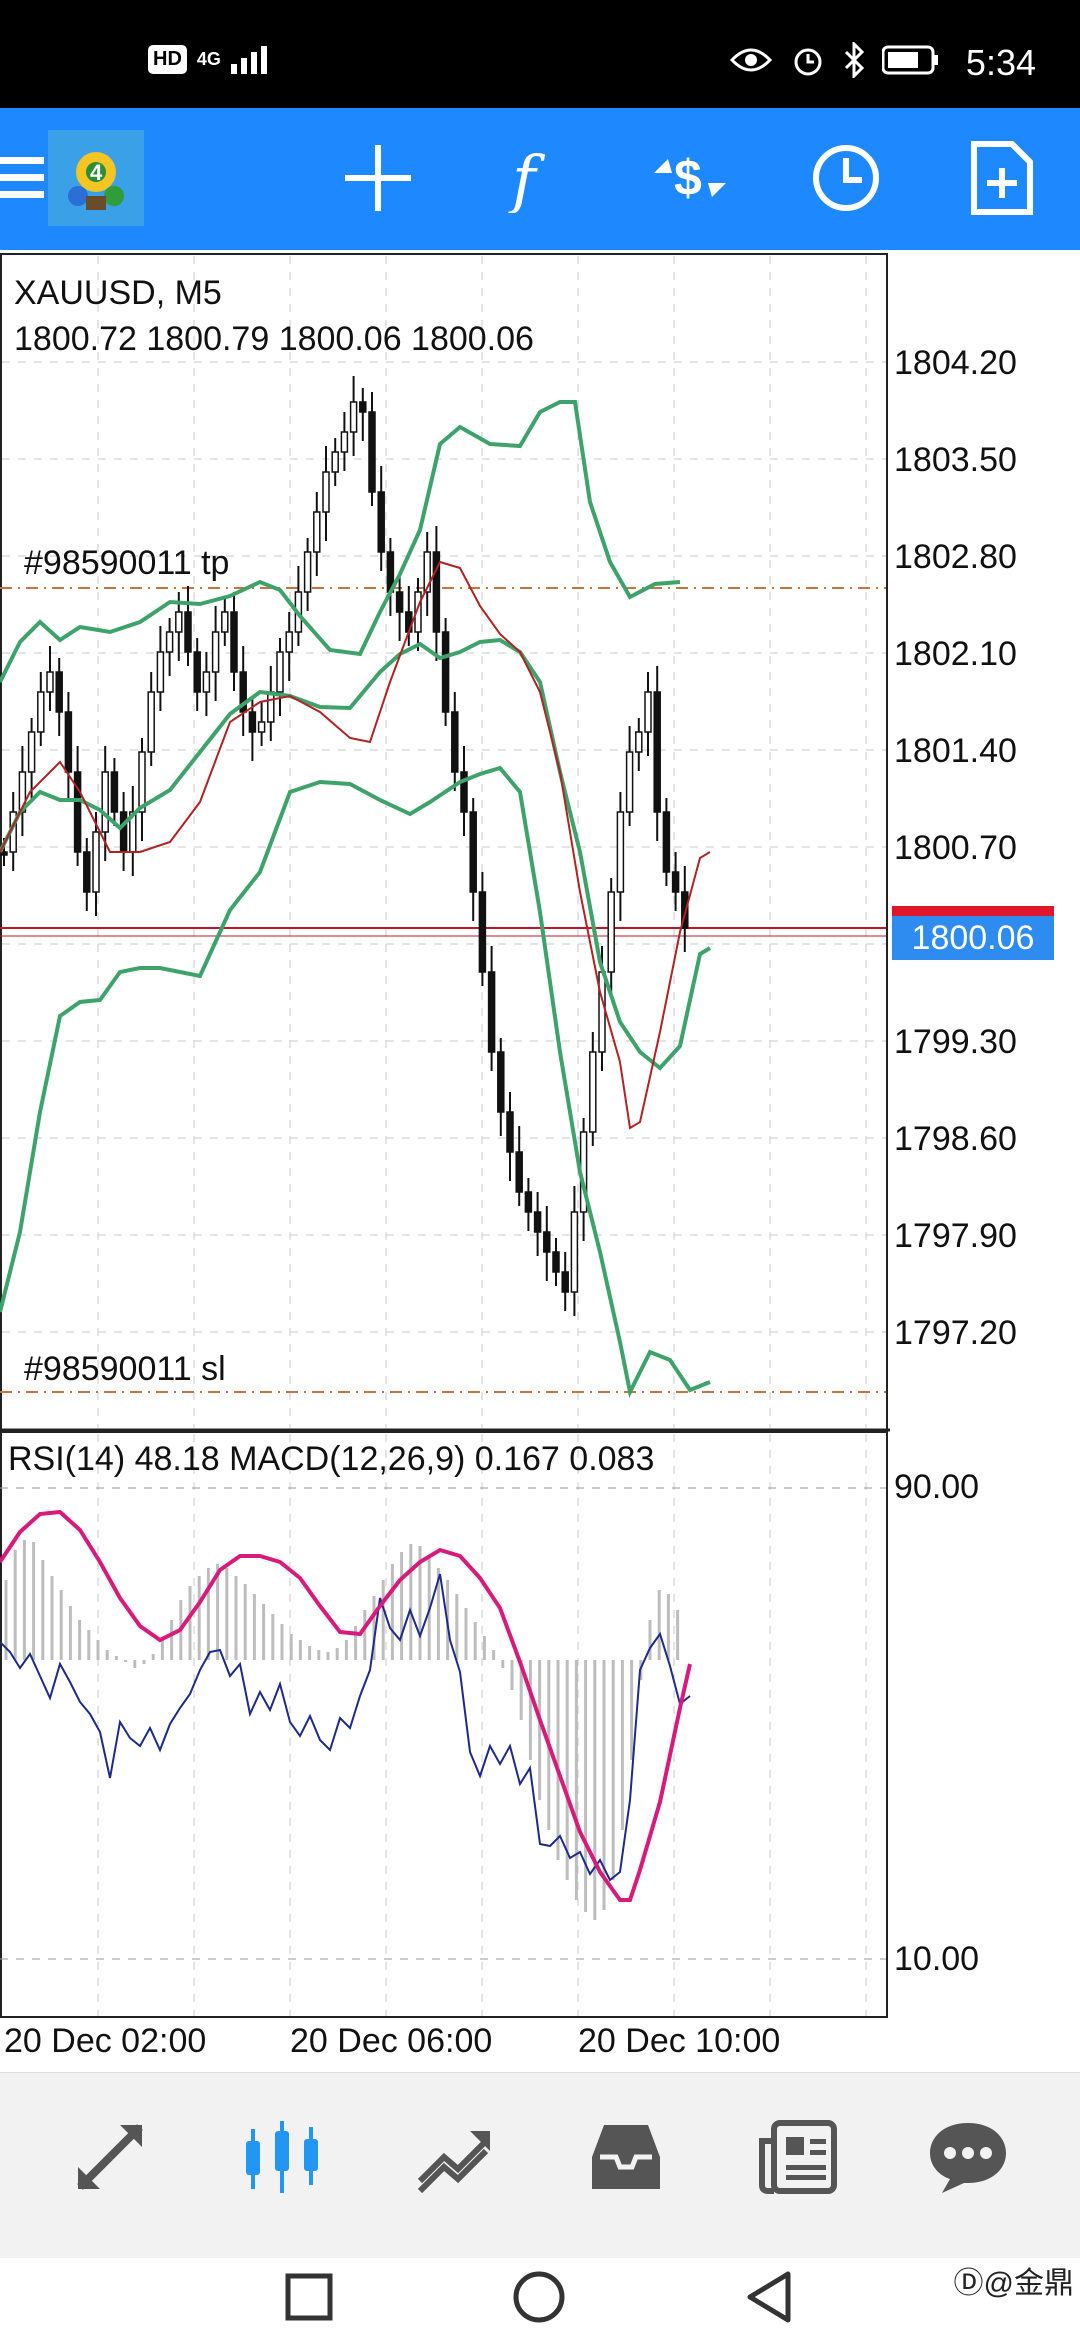  What do you see at coordinates (955, 460) in the screenshot?
I see `price-axis-label: 1803.50` at bounding box center [955, 460].